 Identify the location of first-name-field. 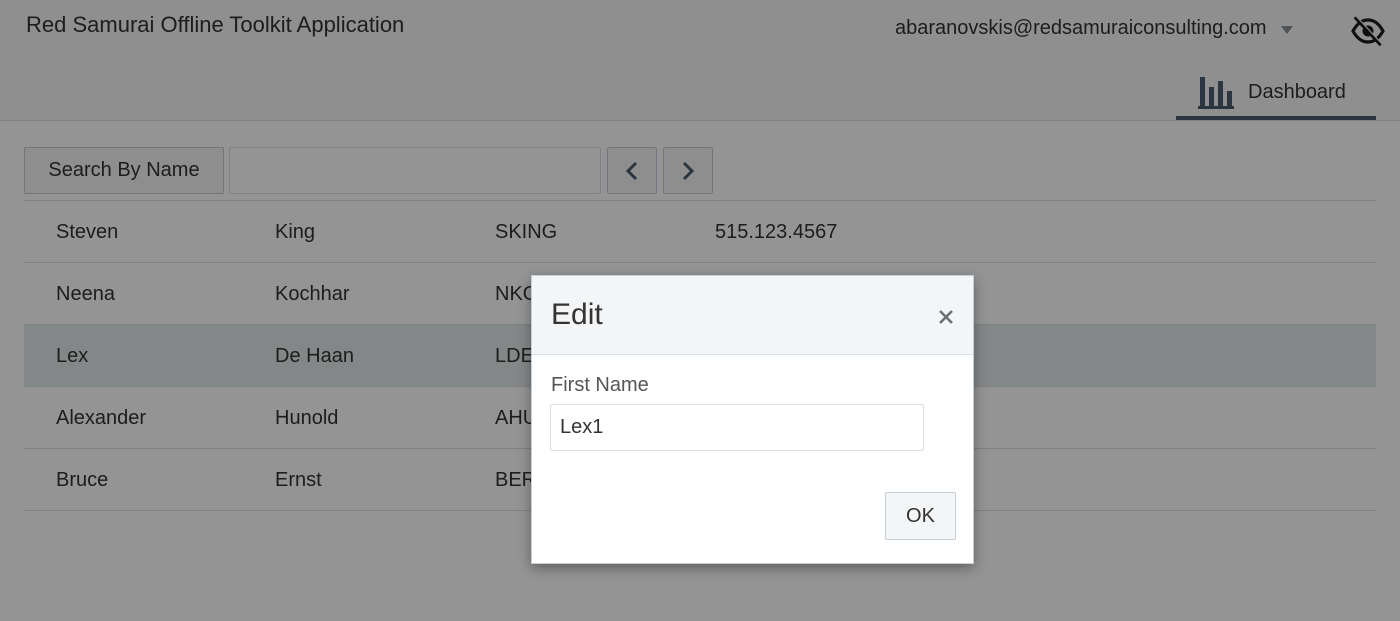
(737, 427).